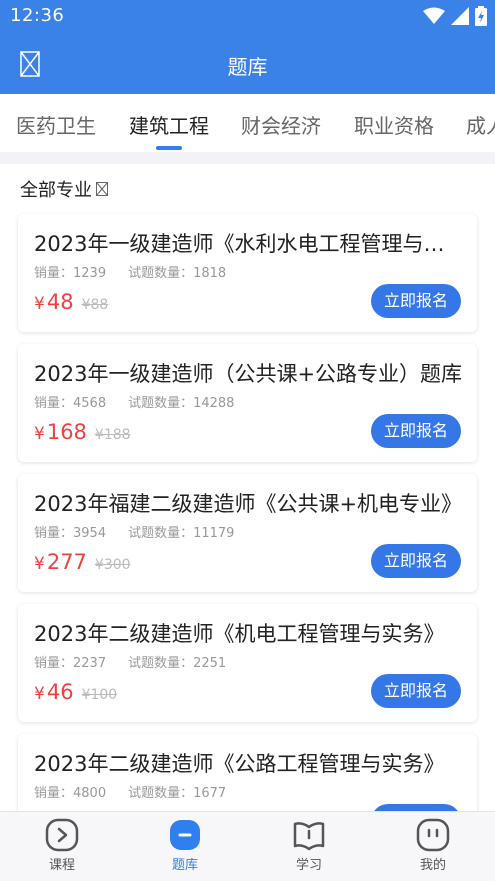 The height and width of the screenshot is (881, 495). What do you see at coordinates (169, 148) in the screenshot?
I see `active-tab-indicator` at bounding box center [169, 148].